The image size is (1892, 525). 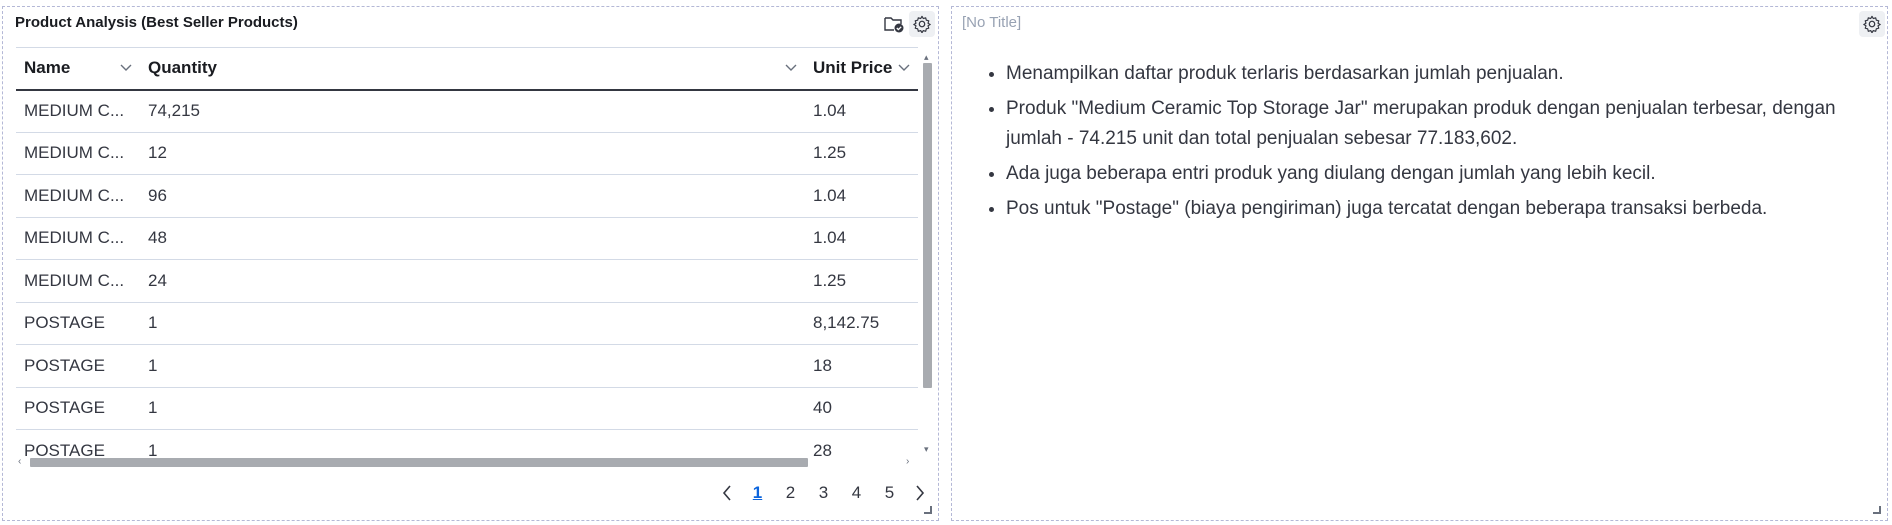 What do you see at coordinates (861, 69) in the screenshot?
I see `column-header-unit-price: Unit Price` at bounding box center [861, 69].